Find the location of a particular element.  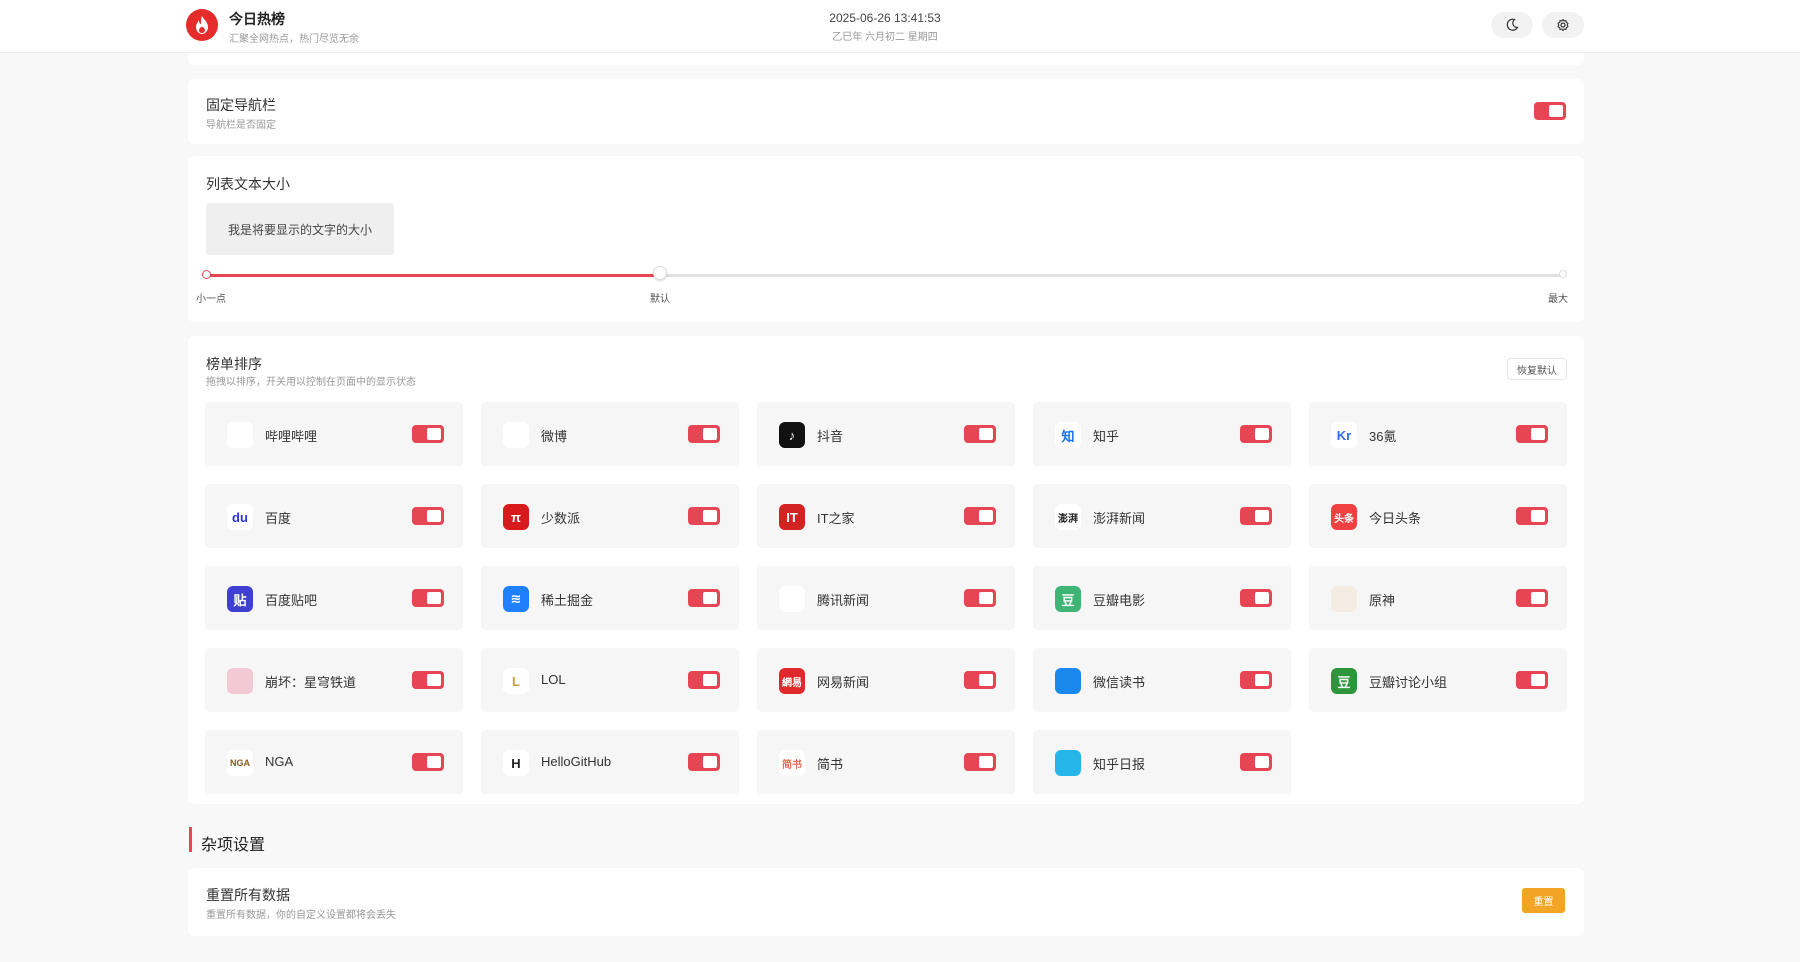

font-size-slider-fill is located at coordinates (432, 275).